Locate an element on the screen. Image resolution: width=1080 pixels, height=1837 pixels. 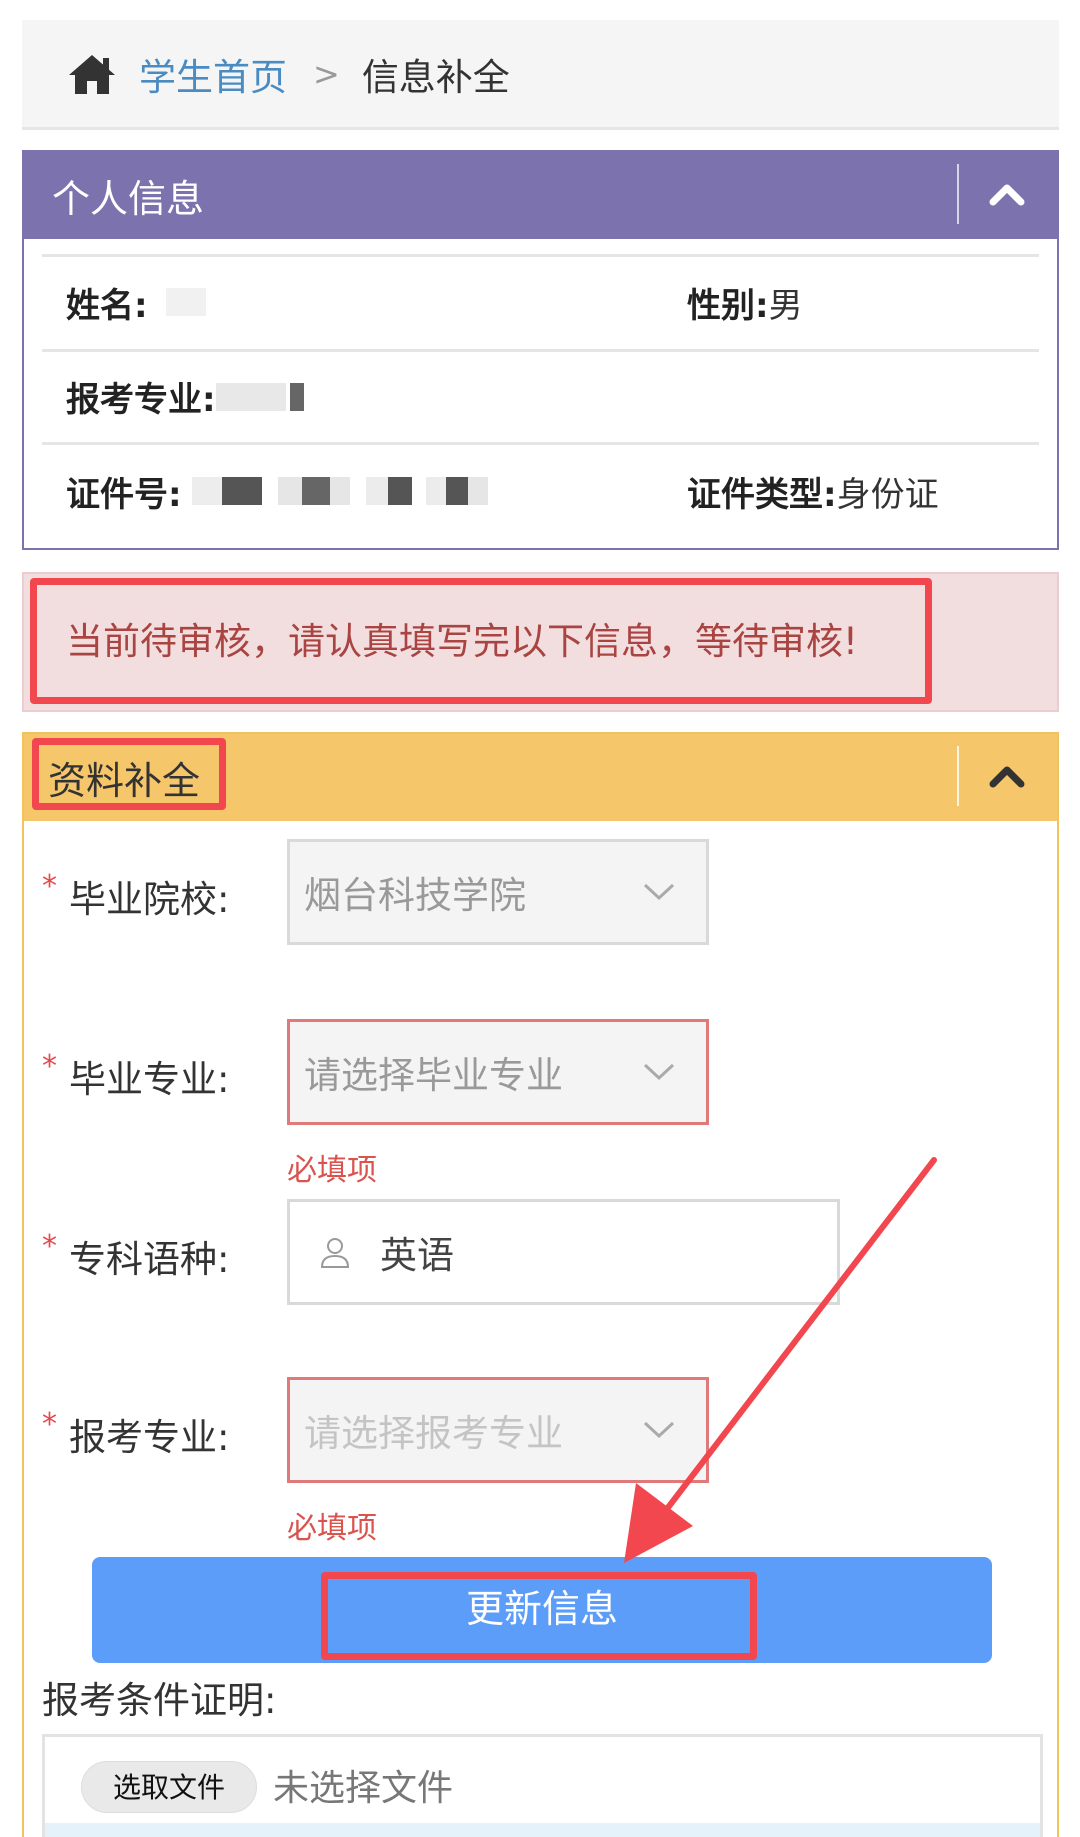
grad-major-select: 请选择毕业专业 is located at coordinates (498, 1072).